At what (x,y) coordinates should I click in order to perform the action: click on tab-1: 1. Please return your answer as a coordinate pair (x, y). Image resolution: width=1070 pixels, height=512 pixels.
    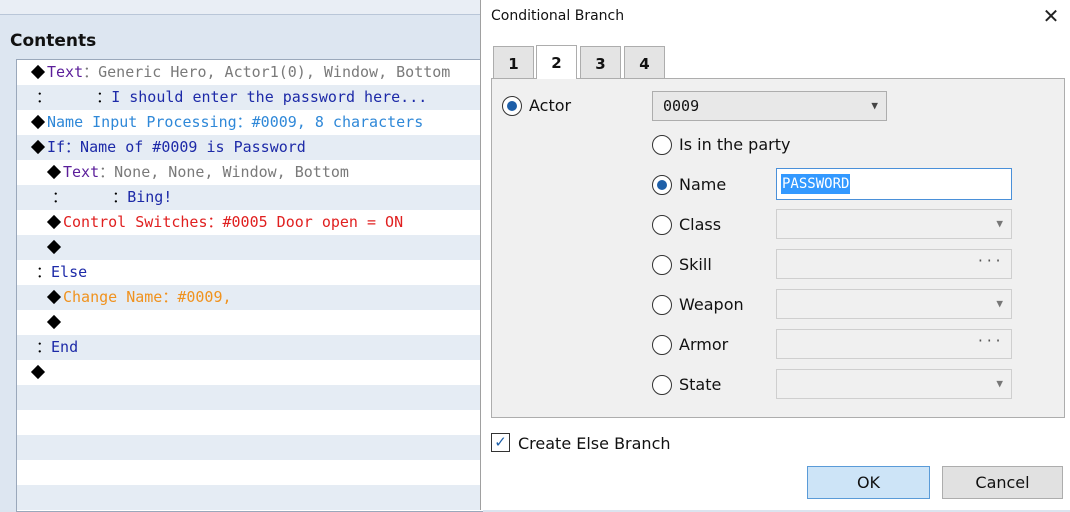
    Looking at the image, I should click on (513, 62).